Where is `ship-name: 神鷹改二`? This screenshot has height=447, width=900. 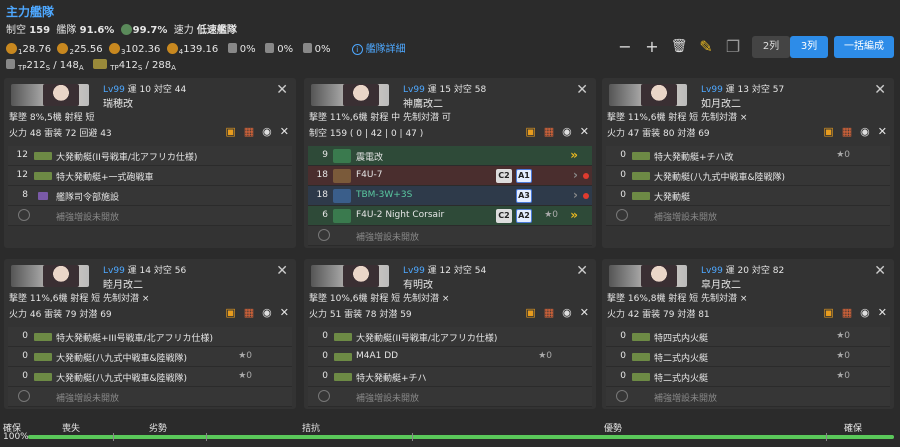 ship-name: 神鷹改二 is located at coordinates (423, 104).